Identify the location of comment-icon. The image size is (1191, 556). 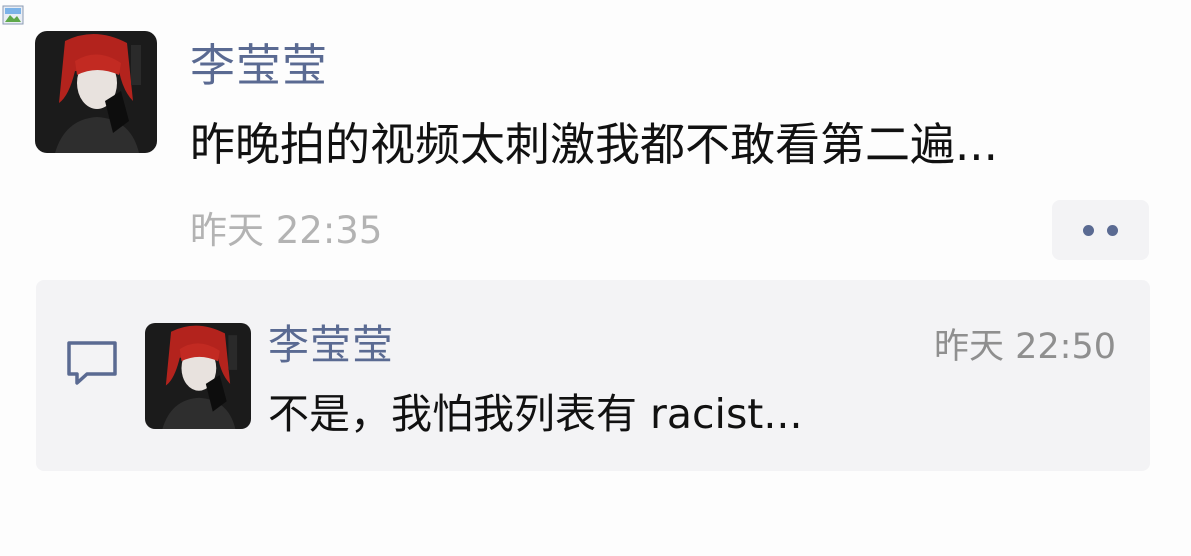
(92, 363).